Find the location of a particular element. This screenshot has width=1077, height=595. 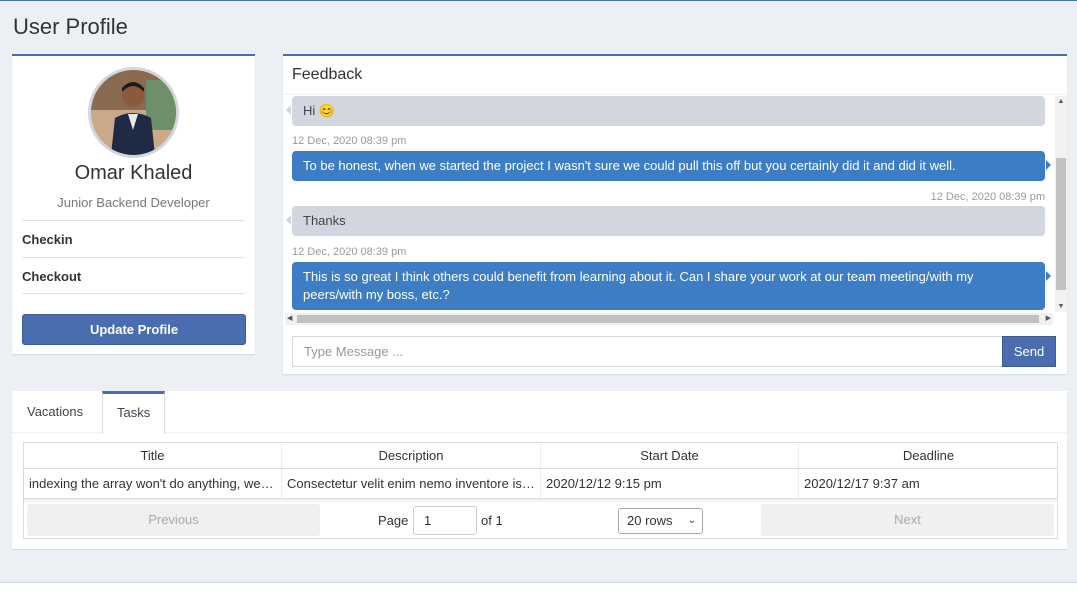

next-button: Next is located at coordinates (907, 520).